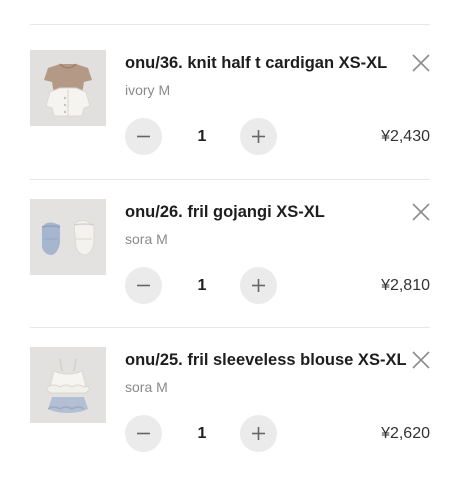 This screenshot has height=495, width=460. I want to click on sleeveless-blouse-product-photo, so click(68, 385).